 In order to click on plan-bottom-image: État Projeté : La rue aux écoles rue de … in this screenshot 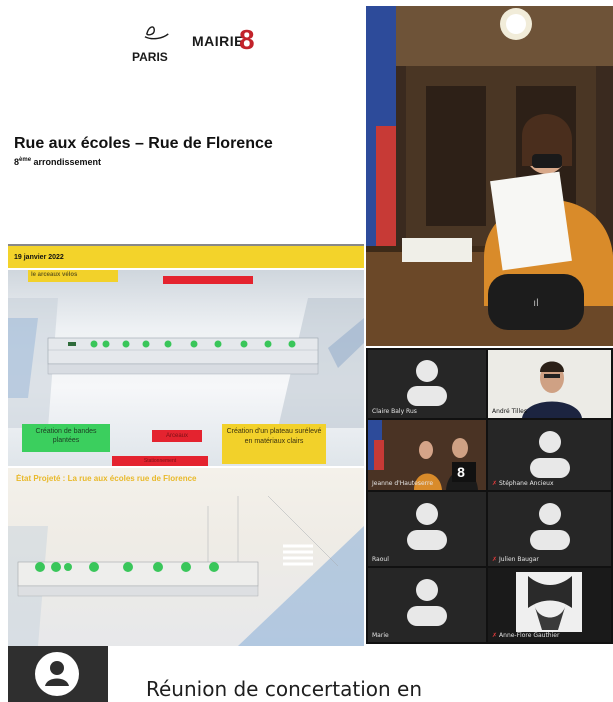, I will do `click(186, 557)`.